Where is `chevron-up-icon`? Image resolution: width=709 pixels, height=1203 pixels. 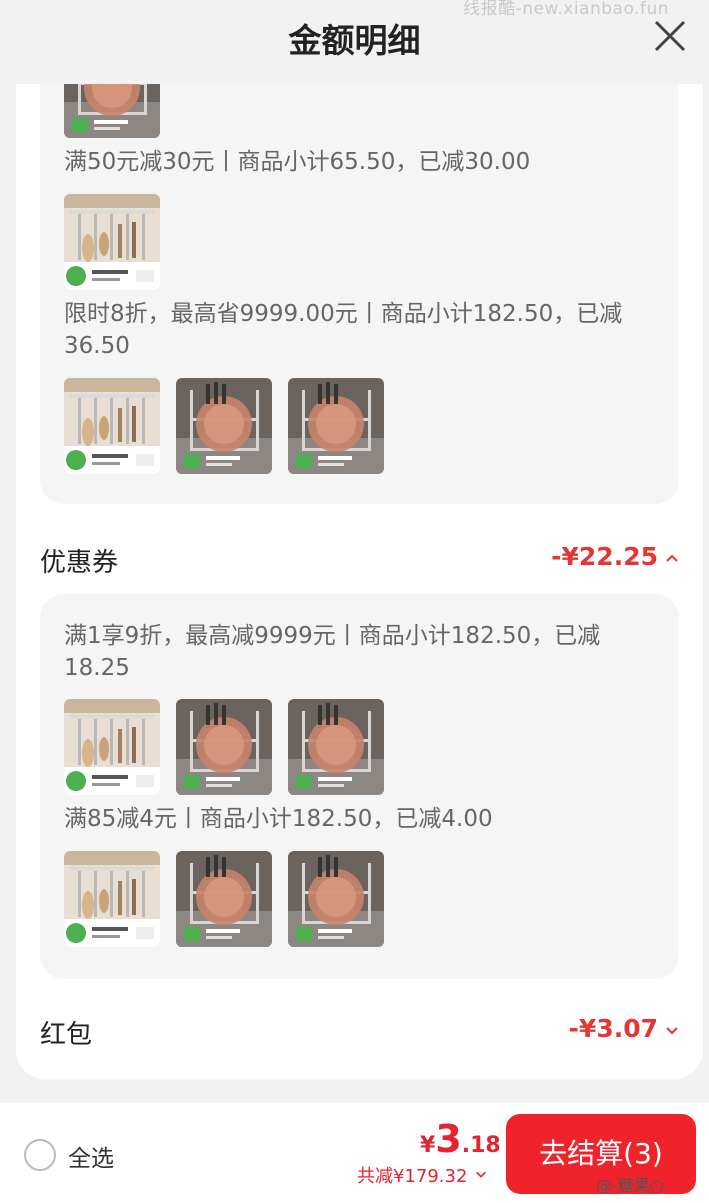 chevron-up-icon is located at coordinates (672, 558).